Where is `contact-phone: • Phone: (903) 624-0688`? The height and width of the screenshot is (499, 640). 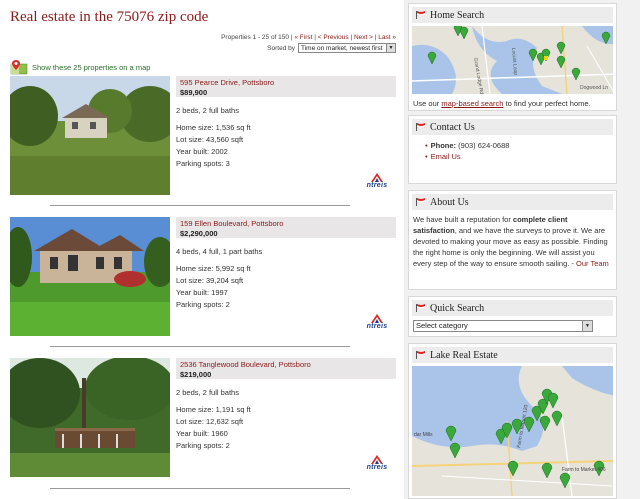 contact-phone: • Phone: (903) 624-0688 is located at coordinates (467, 145).